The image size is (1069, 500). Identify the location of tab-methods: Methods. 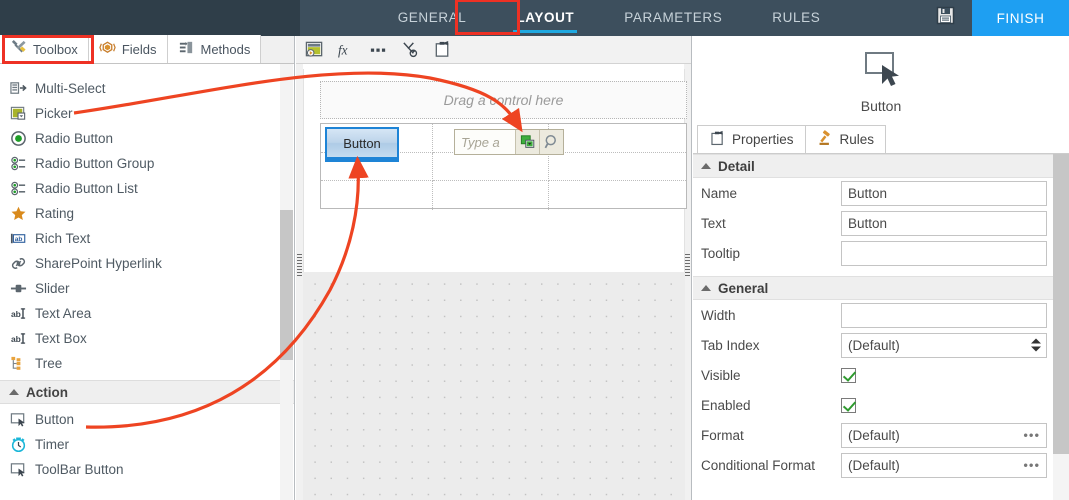
(214, 49).